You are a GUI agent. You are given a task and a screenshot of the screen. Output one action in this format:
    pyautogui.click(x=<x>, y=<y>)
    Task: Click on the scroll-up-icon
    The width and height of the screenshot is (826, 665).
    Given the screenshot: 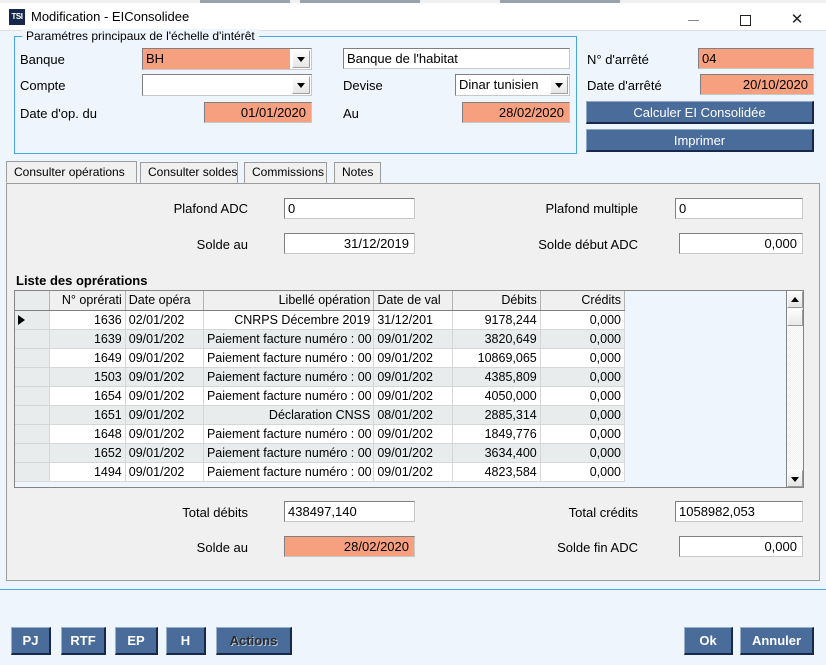 What is the action you would take?
    pyautogui.click(x=795, y=299)
    